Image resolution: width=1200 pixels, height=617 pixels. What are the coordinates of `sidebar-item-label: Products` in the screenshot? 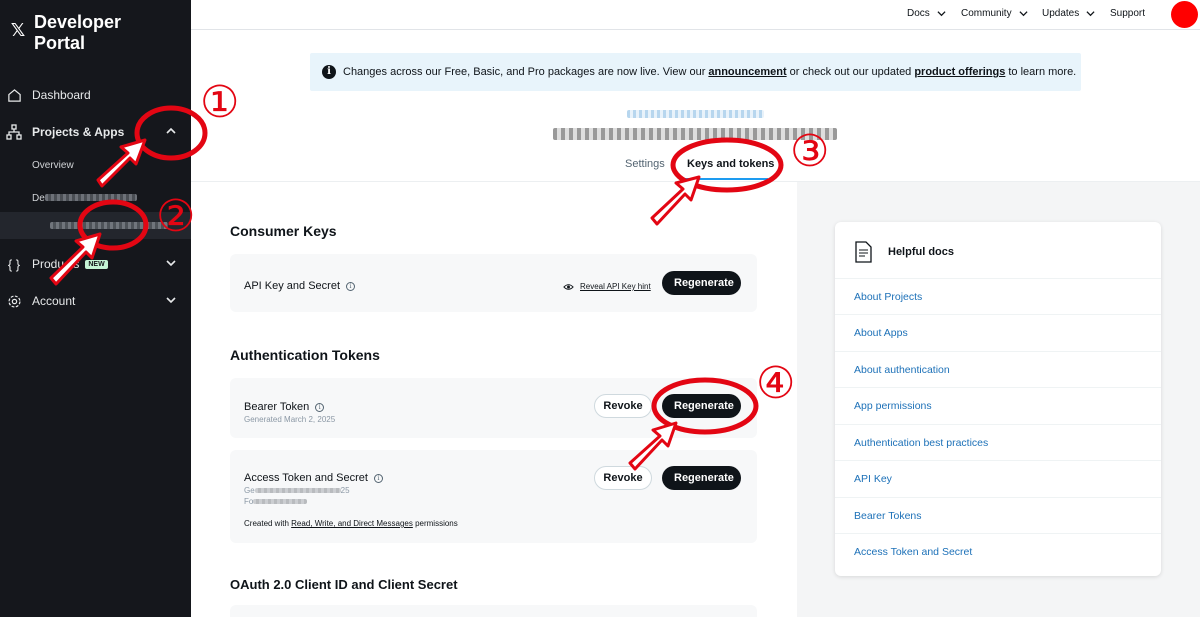 It's located at (56, 264).